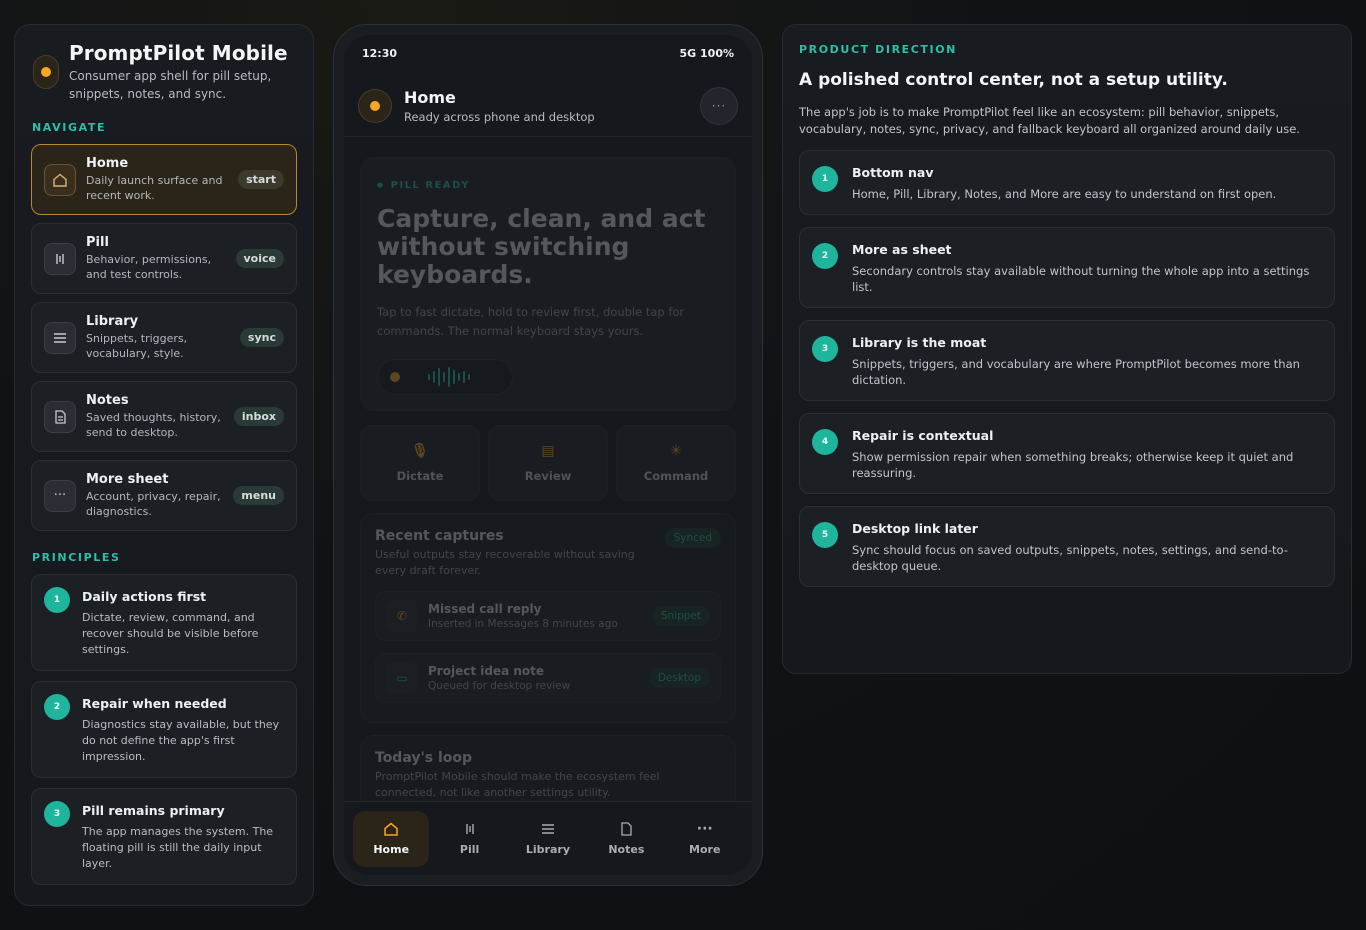 Image resolution: width=1366 pixels, height=930 pixels. Describe the element at coordinates (60, 337) in the screenshot. I see `list-icon` at that location.